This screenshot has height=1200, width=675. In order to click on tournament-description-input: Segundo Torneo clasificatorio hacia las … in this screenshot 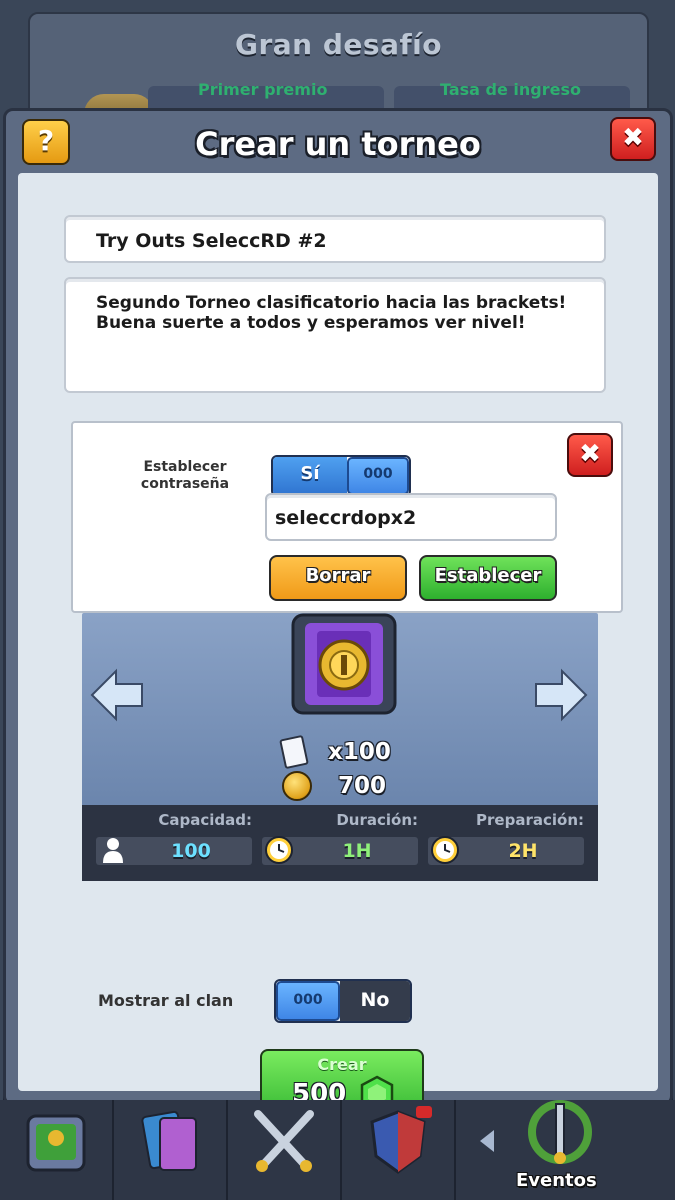, I will do `click(335, 335)`.